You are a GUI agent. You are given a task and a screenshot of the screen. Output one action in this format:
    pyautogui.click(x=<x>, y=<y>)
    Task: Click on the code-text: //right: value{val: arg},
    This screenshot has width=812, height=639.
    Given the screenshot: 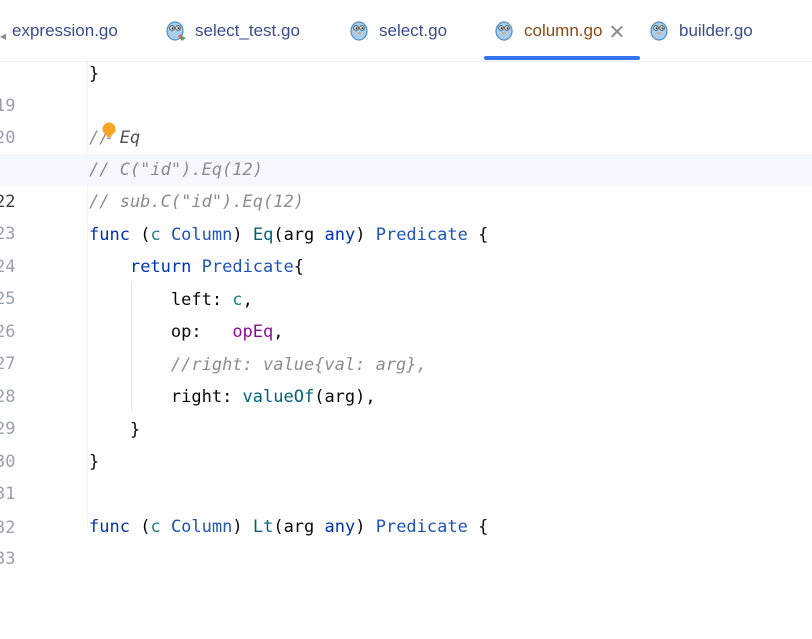 What is the action you would take?
    pyautogui.click(x=258, y=365)
    